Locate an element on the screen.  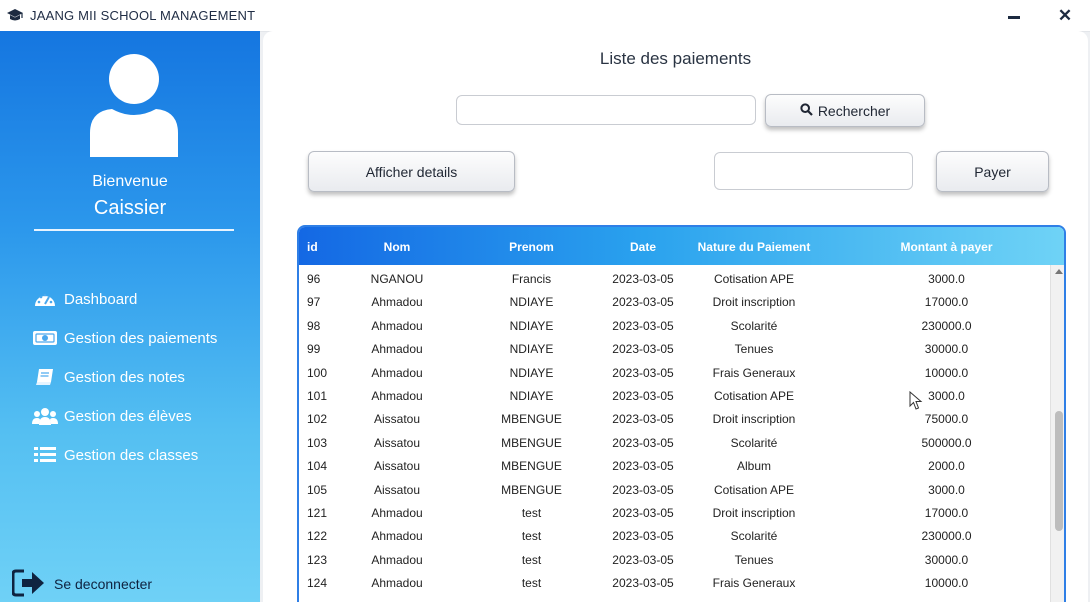
money-bill-icon is located at coordinates (45, 338).